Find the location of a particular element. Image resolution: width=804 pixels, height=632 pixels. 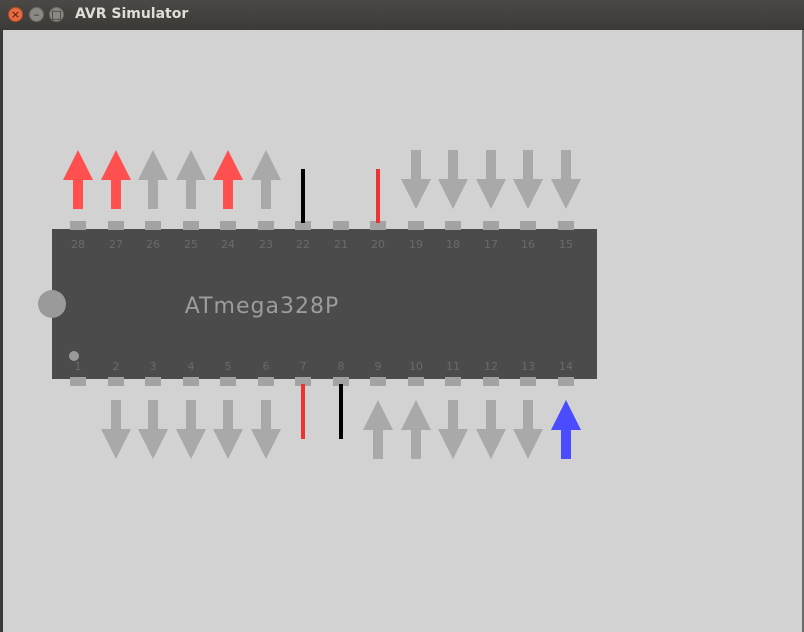

chip-notch is located at coordinates (52, 304).